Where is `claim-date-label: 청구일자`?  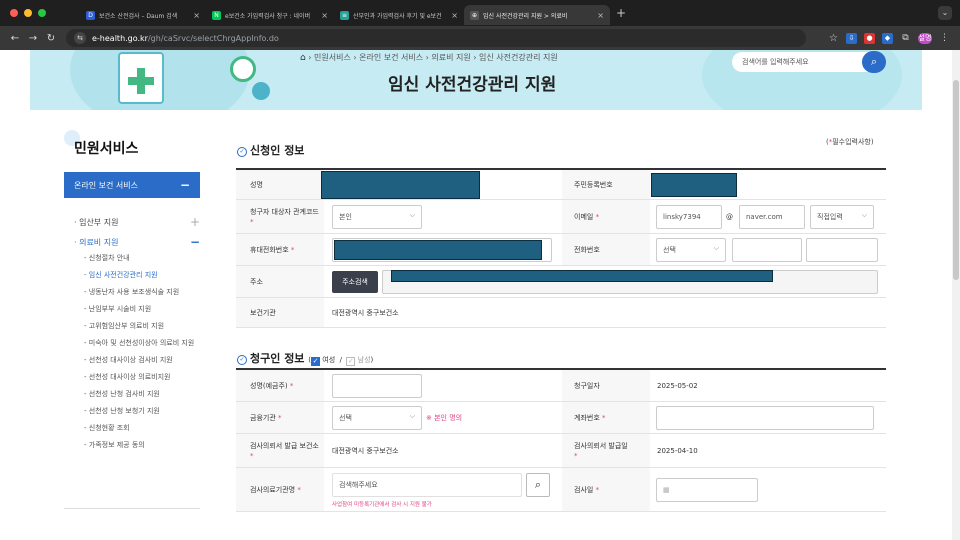
claim-date-label: 청구일자 is located at coordinates (606, 385).